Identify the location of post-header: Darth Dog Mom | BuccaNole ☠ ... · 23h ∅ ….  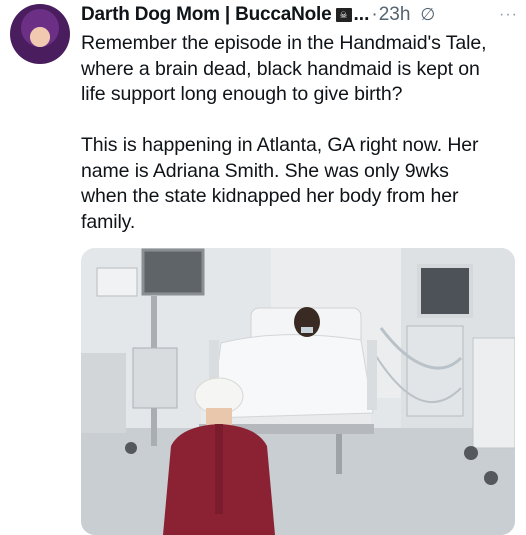
(299, 15).